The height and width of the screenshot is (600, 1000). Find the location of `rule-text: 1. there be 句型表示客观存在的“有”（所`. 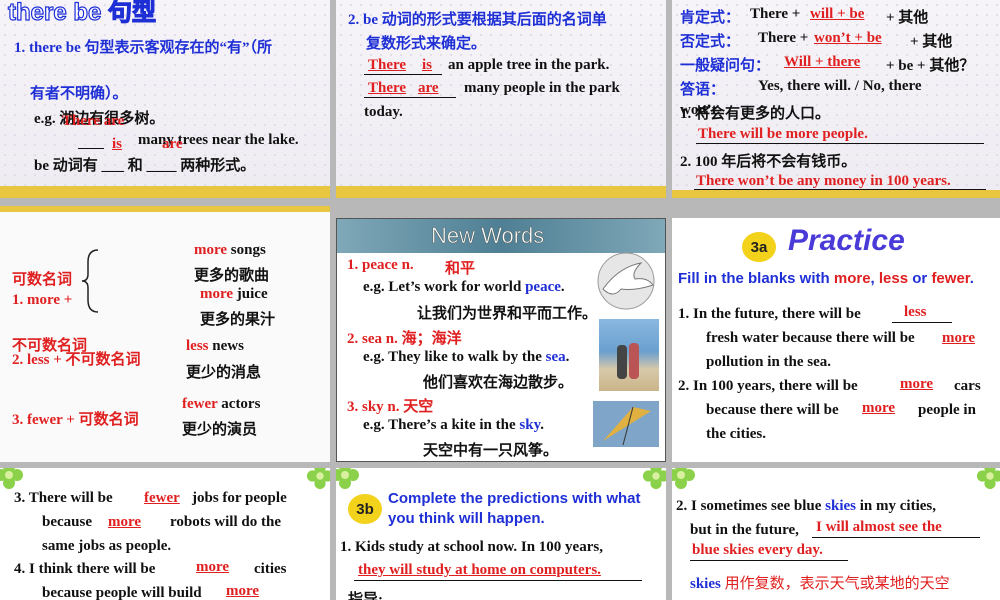

rule-text: 1. there be 句型表示客观存在的“有”（所 is located at coordinates (143, 48).